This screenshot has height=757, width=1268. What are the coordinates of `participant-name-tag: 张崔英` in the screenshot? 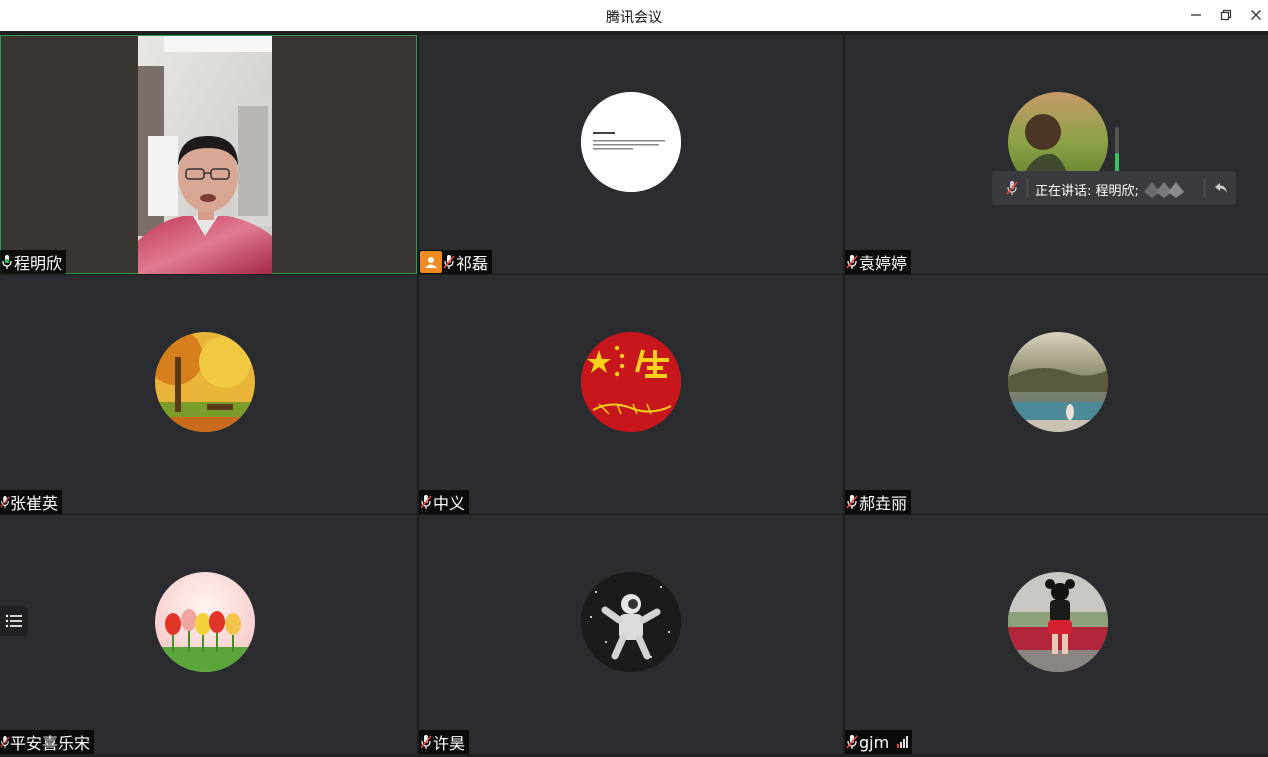 It's located at (31, 502).